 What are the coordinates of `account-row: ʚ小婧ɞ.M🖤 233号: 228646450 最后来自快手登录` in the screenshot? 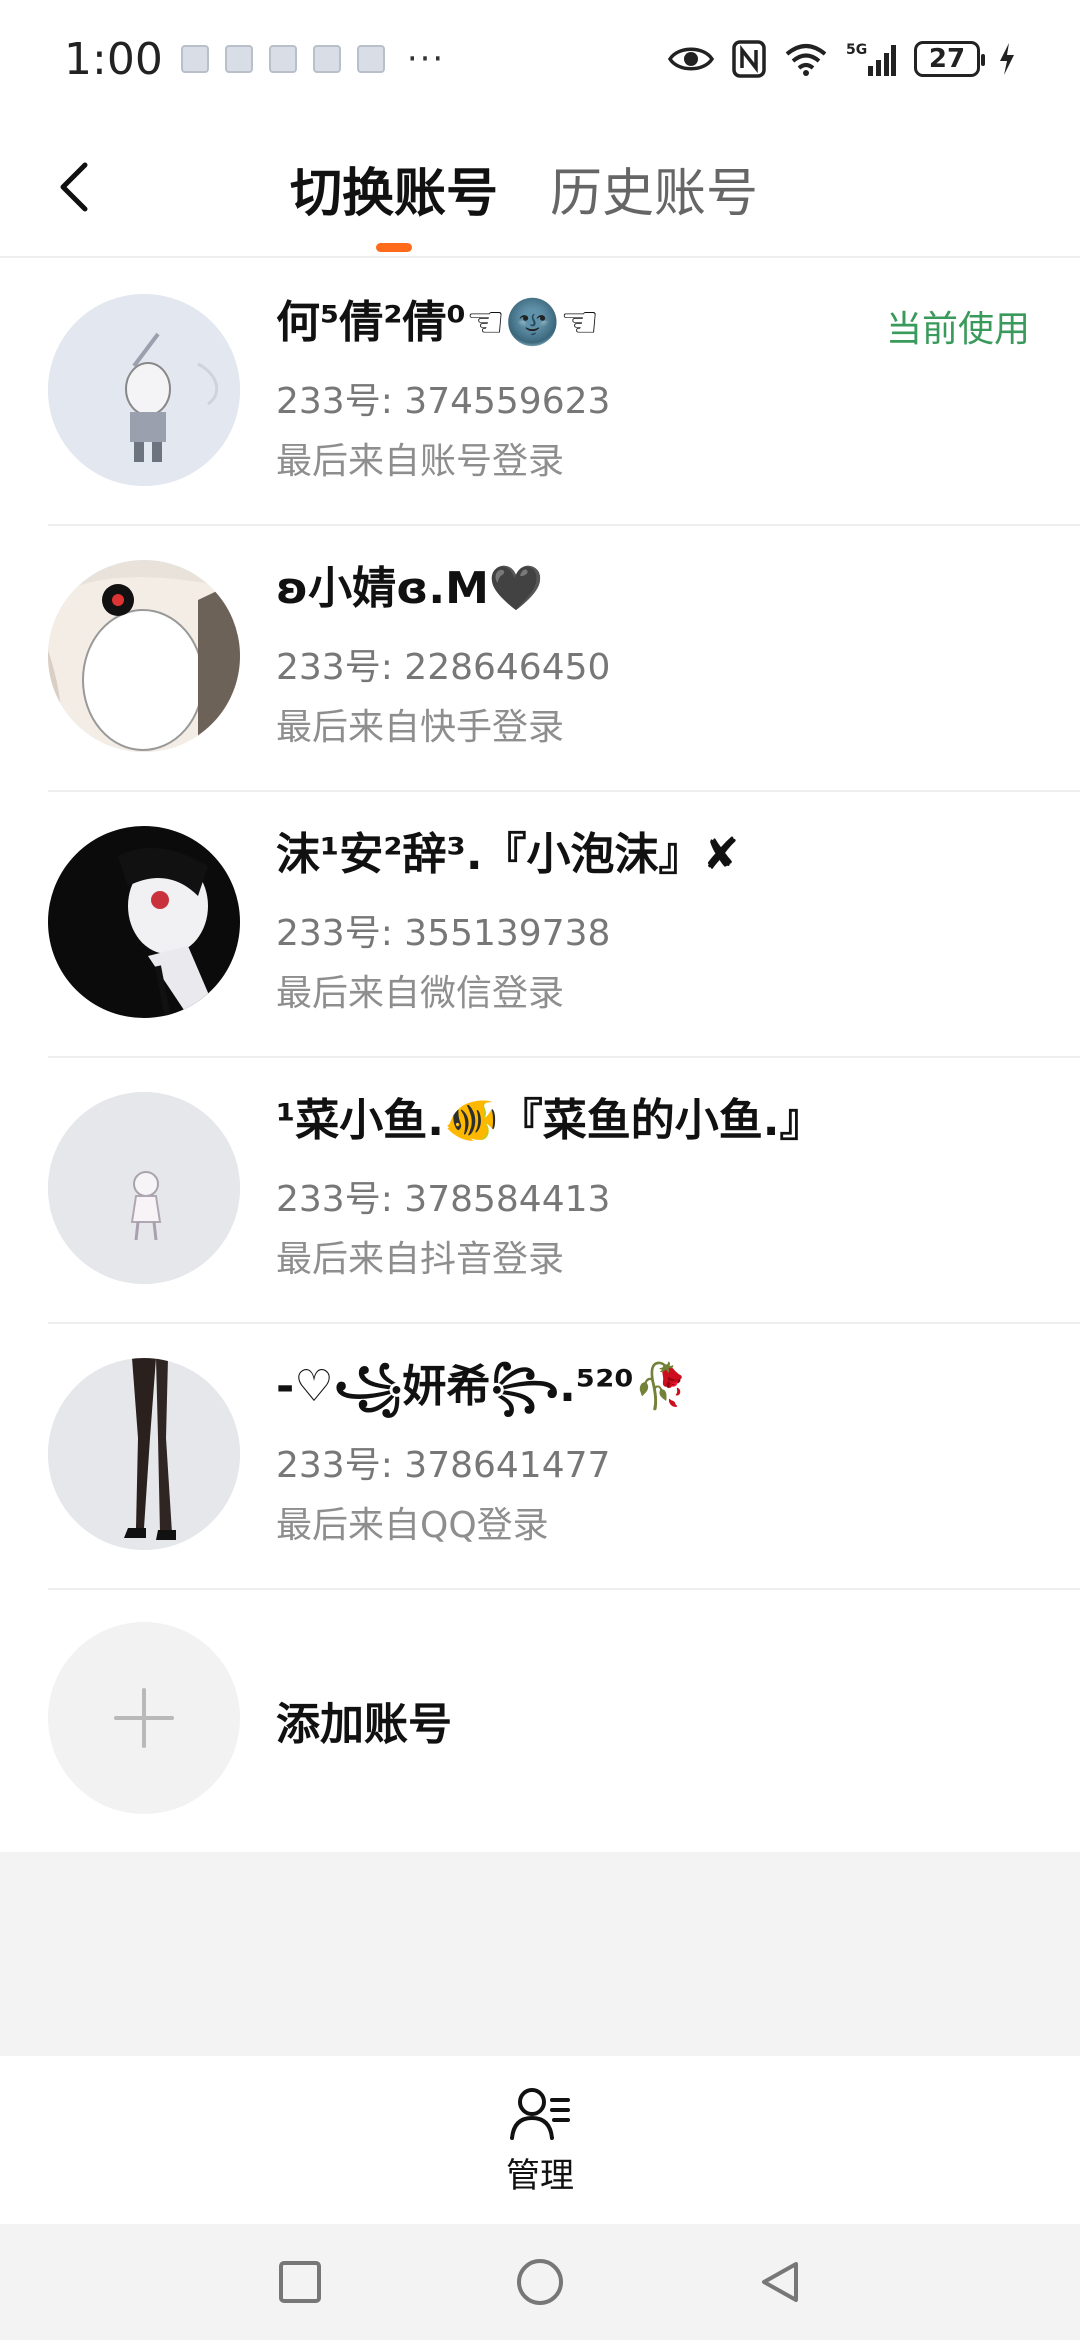 It's located at (540, 659).